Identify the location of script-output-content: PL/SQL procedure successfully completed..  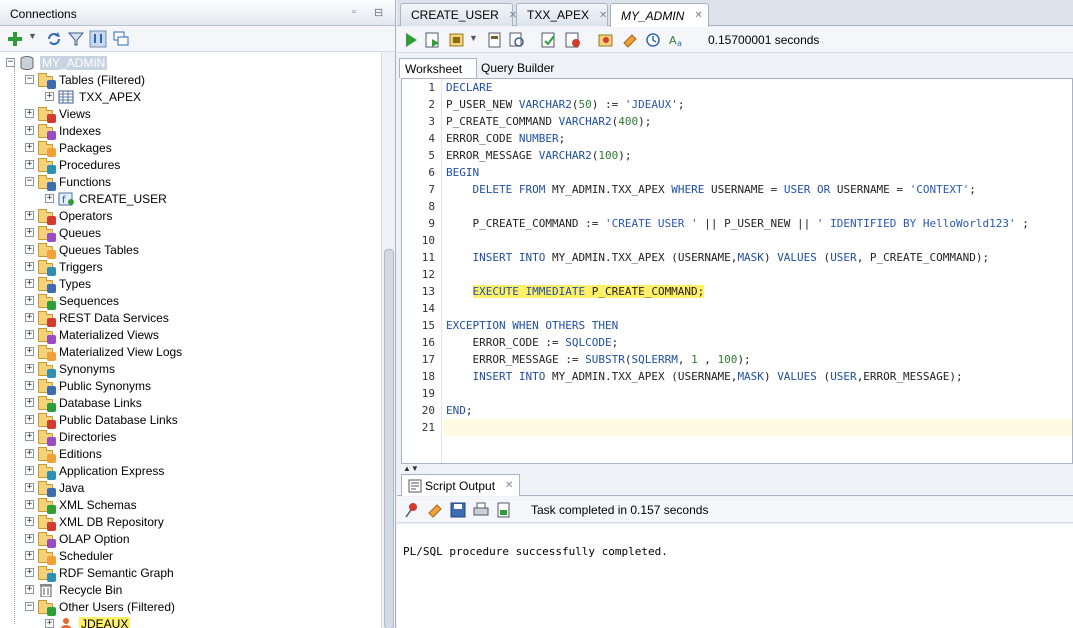
(735, 576).